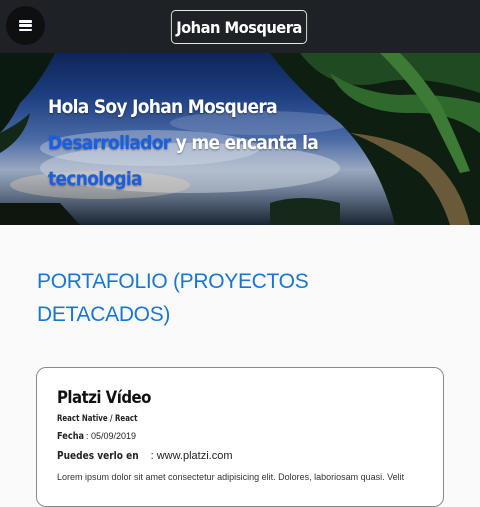  Describe the element at coordinates (95, 179) in the screenshot. I see `hero-highlight-tech: tecnologia` at that location.